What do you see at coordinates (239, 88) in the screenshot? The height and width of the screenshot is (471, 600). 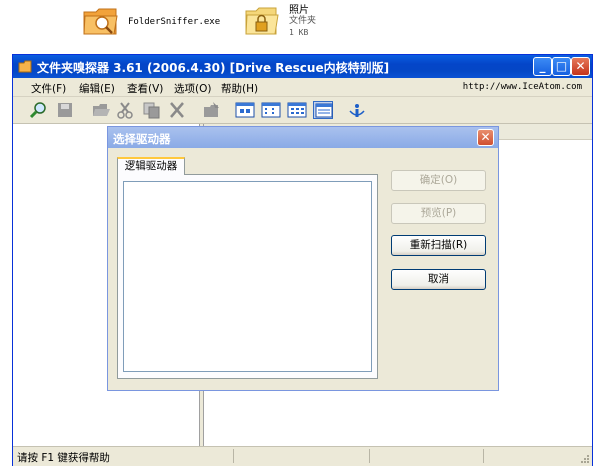 I see `menu-help: 帮助(H)` at bounding box center [239, 88].